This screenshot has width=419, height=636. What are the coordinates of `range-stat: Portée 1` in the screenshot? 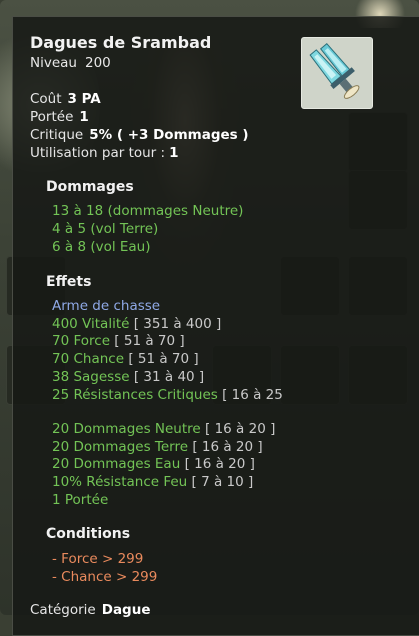 It's located at (59, 117).